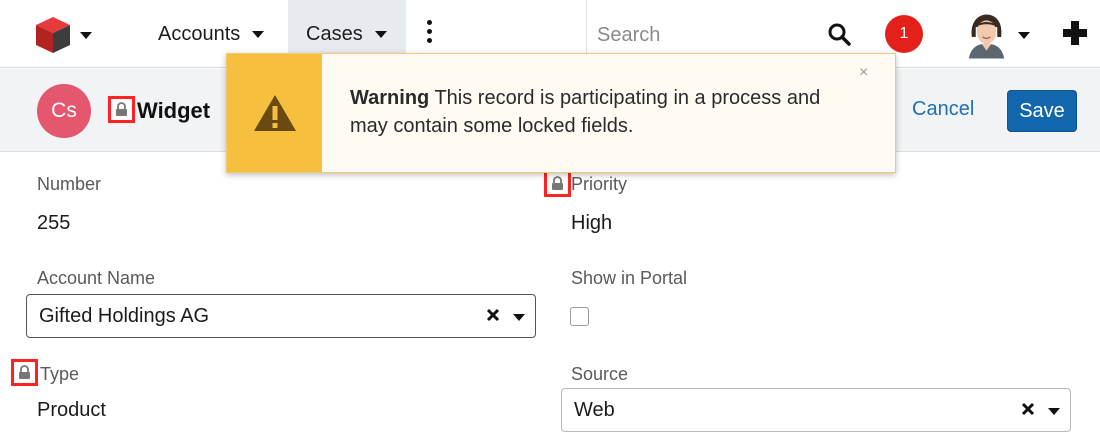  I want to click on logo-cube-icon, so click(53, 35).